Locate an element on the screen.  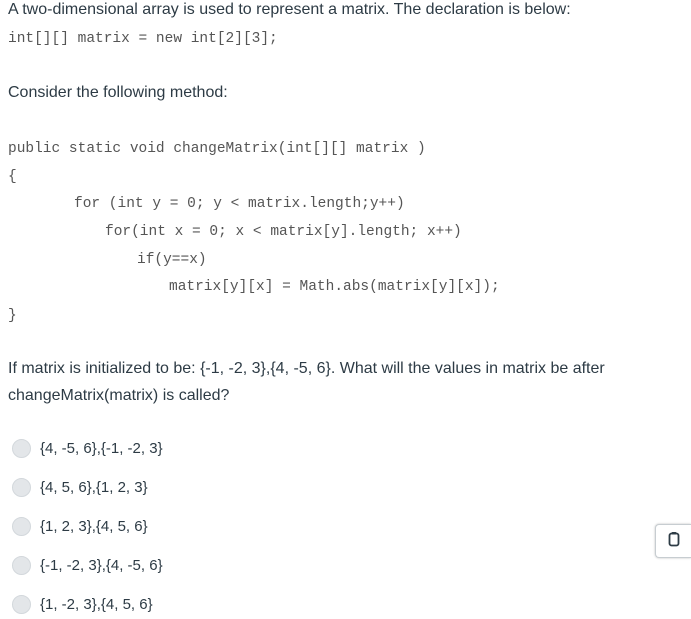
option-label: {-1, -2, 3},{4, -5, 6} is located at coordinates (101, 565).